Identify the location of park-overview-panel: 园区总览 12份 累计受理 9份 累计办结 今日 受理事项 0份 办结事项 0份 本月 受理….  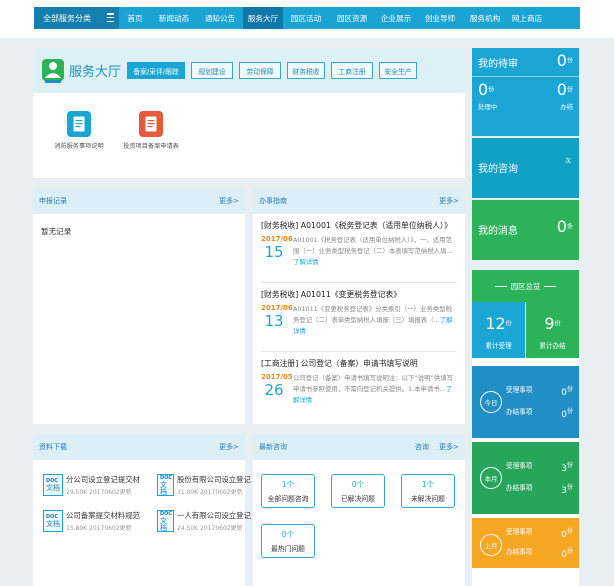
(525, 428).